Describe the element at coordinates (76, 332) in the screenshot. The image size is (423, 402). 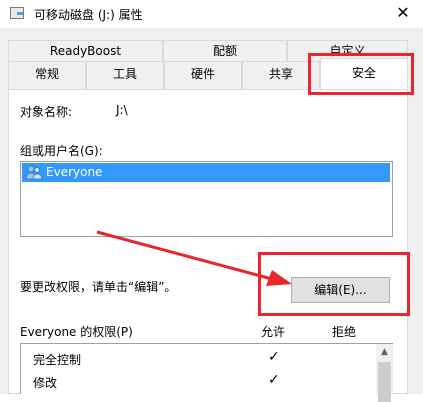
I see `permissions-title: Everyone 的权限(P)` at that location.